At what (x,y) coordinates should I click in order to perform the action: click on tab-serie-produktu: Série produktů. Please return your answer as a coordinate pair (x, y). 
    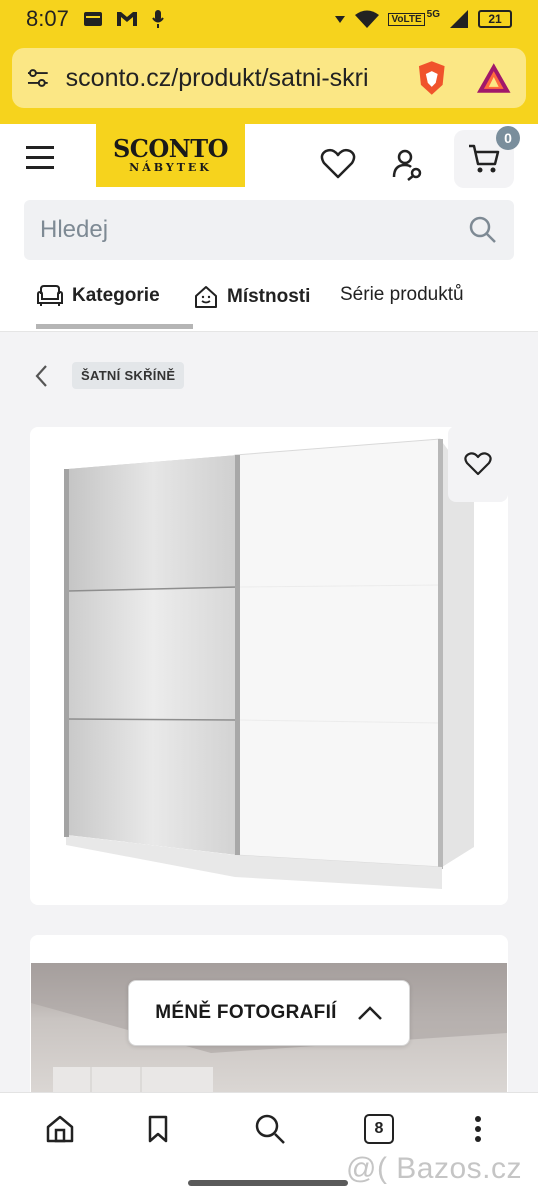
    Looking at the image, I should click on (415, 295).